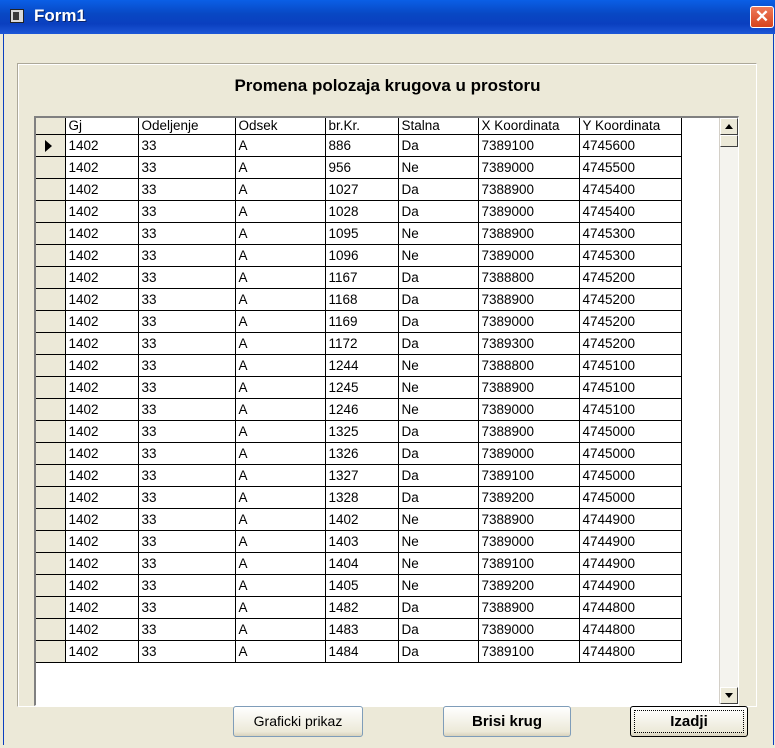 This screenshot has width=775, height=748. I want to click on grid-cell: 1246, so click(362, 409).